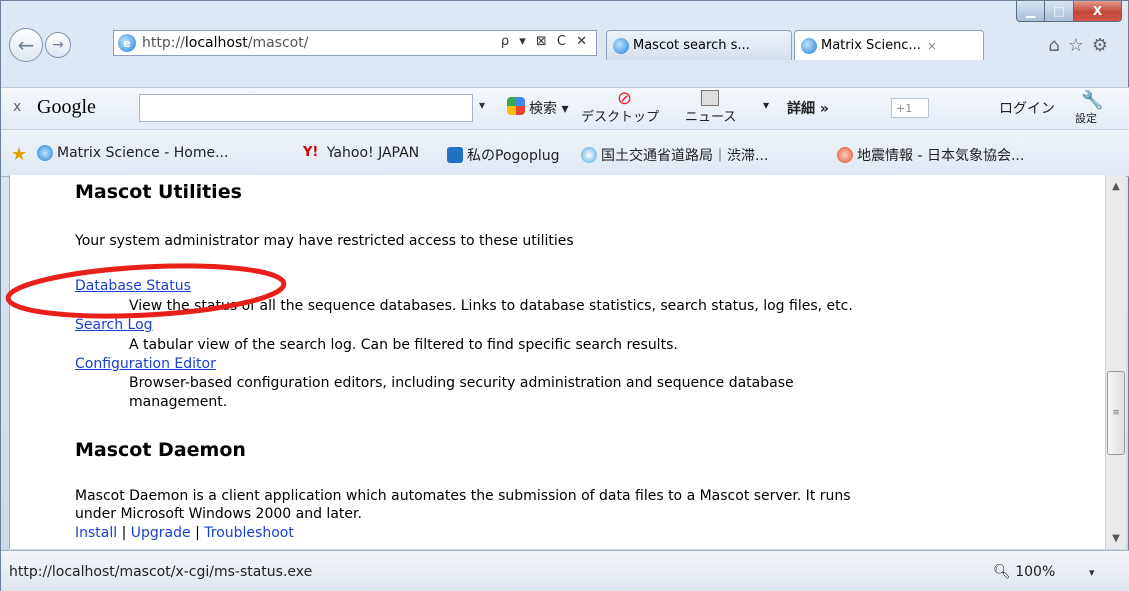 The height and width of the screenshot is (591, 1129). What do you see at coordinates (311, 152) in the screenshot?
I see `yahoo-icon: Y!` at bounding box center [311, 152].